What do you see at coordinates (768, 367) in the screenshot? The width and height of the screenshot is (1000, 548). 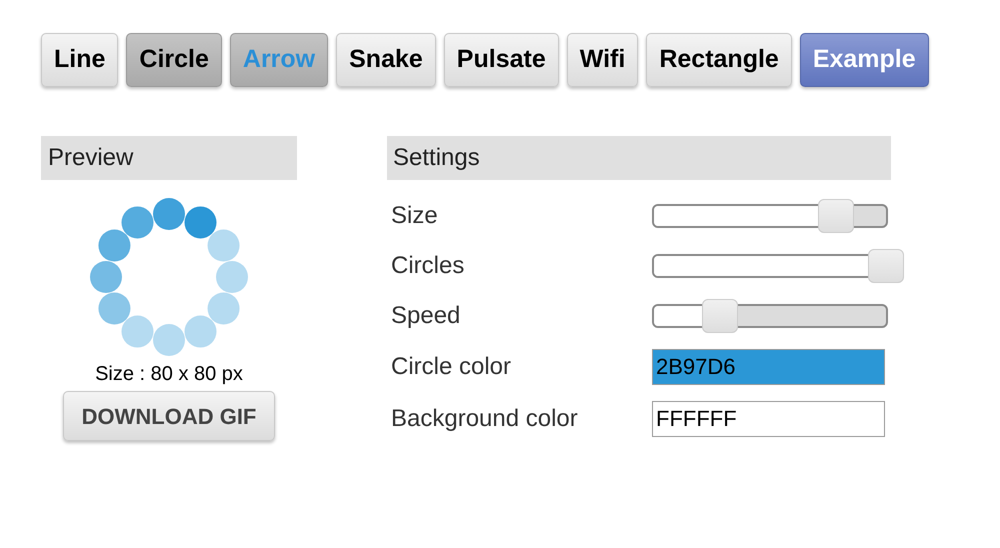 I see `color-field: 2B97D6` at bounding box center [768, 367].